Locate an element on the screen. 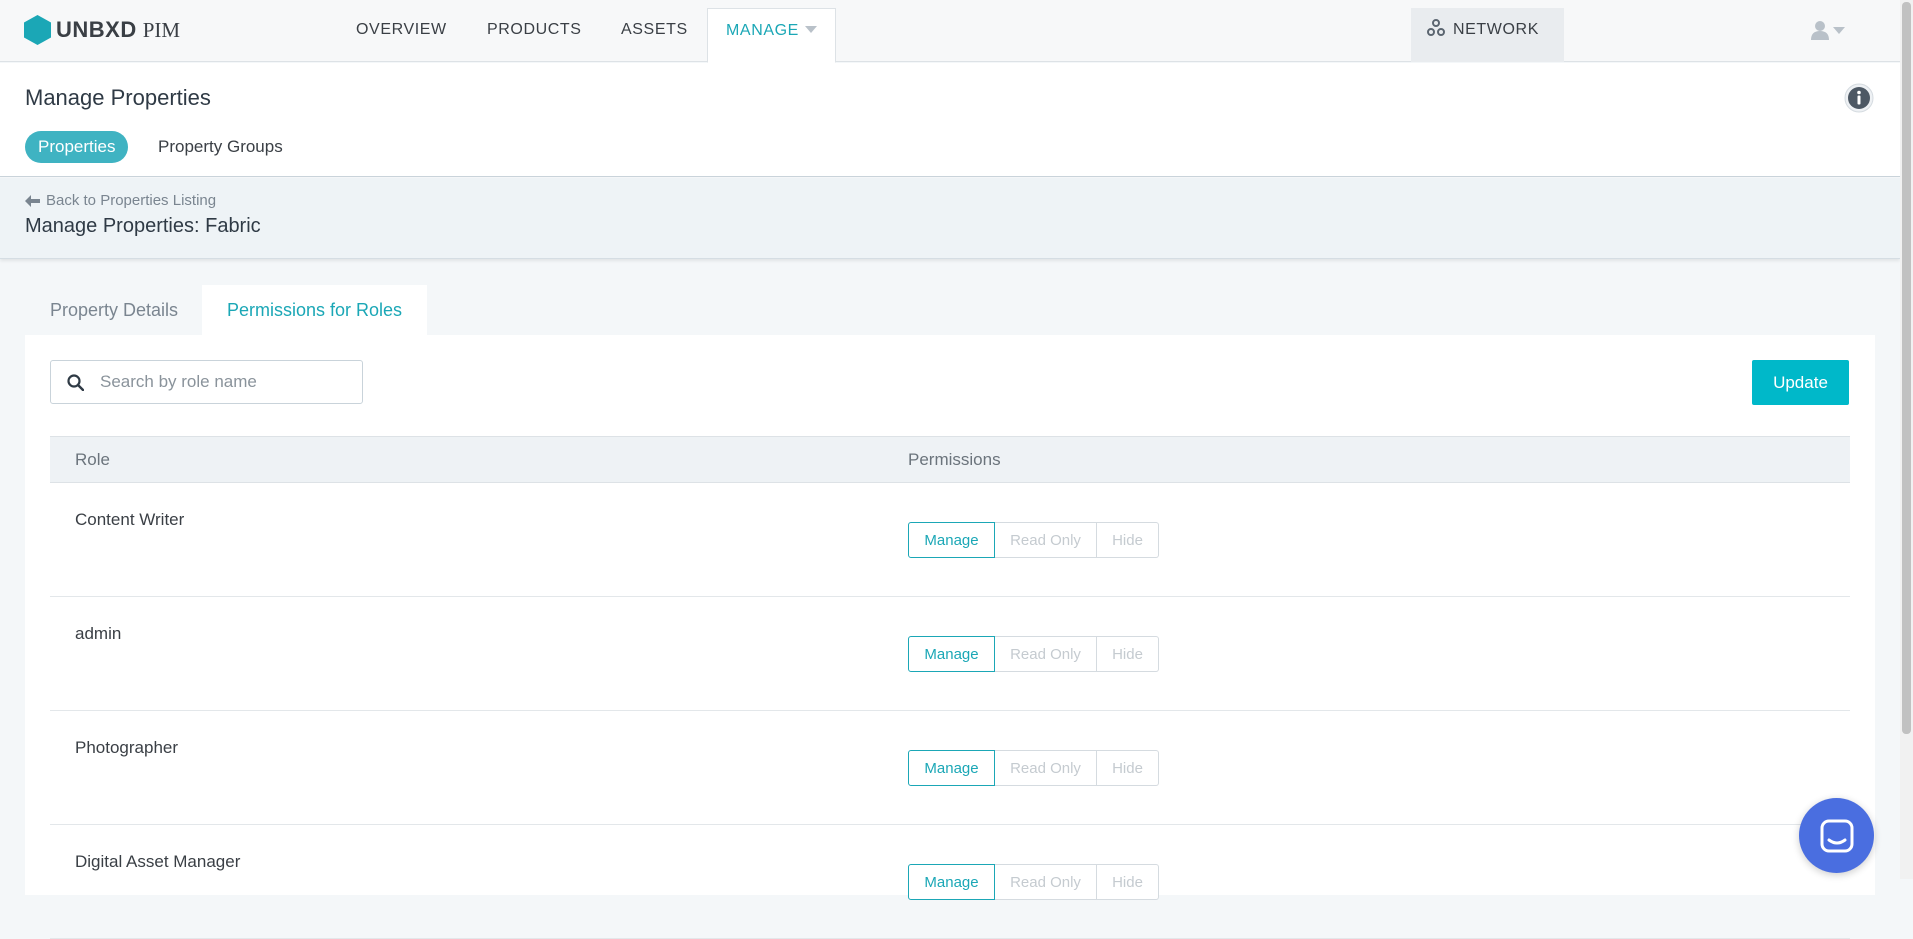 This screenshot has height=939, width=1913. nav-manage-label: MANAGE is located at coordinates (762, 30).